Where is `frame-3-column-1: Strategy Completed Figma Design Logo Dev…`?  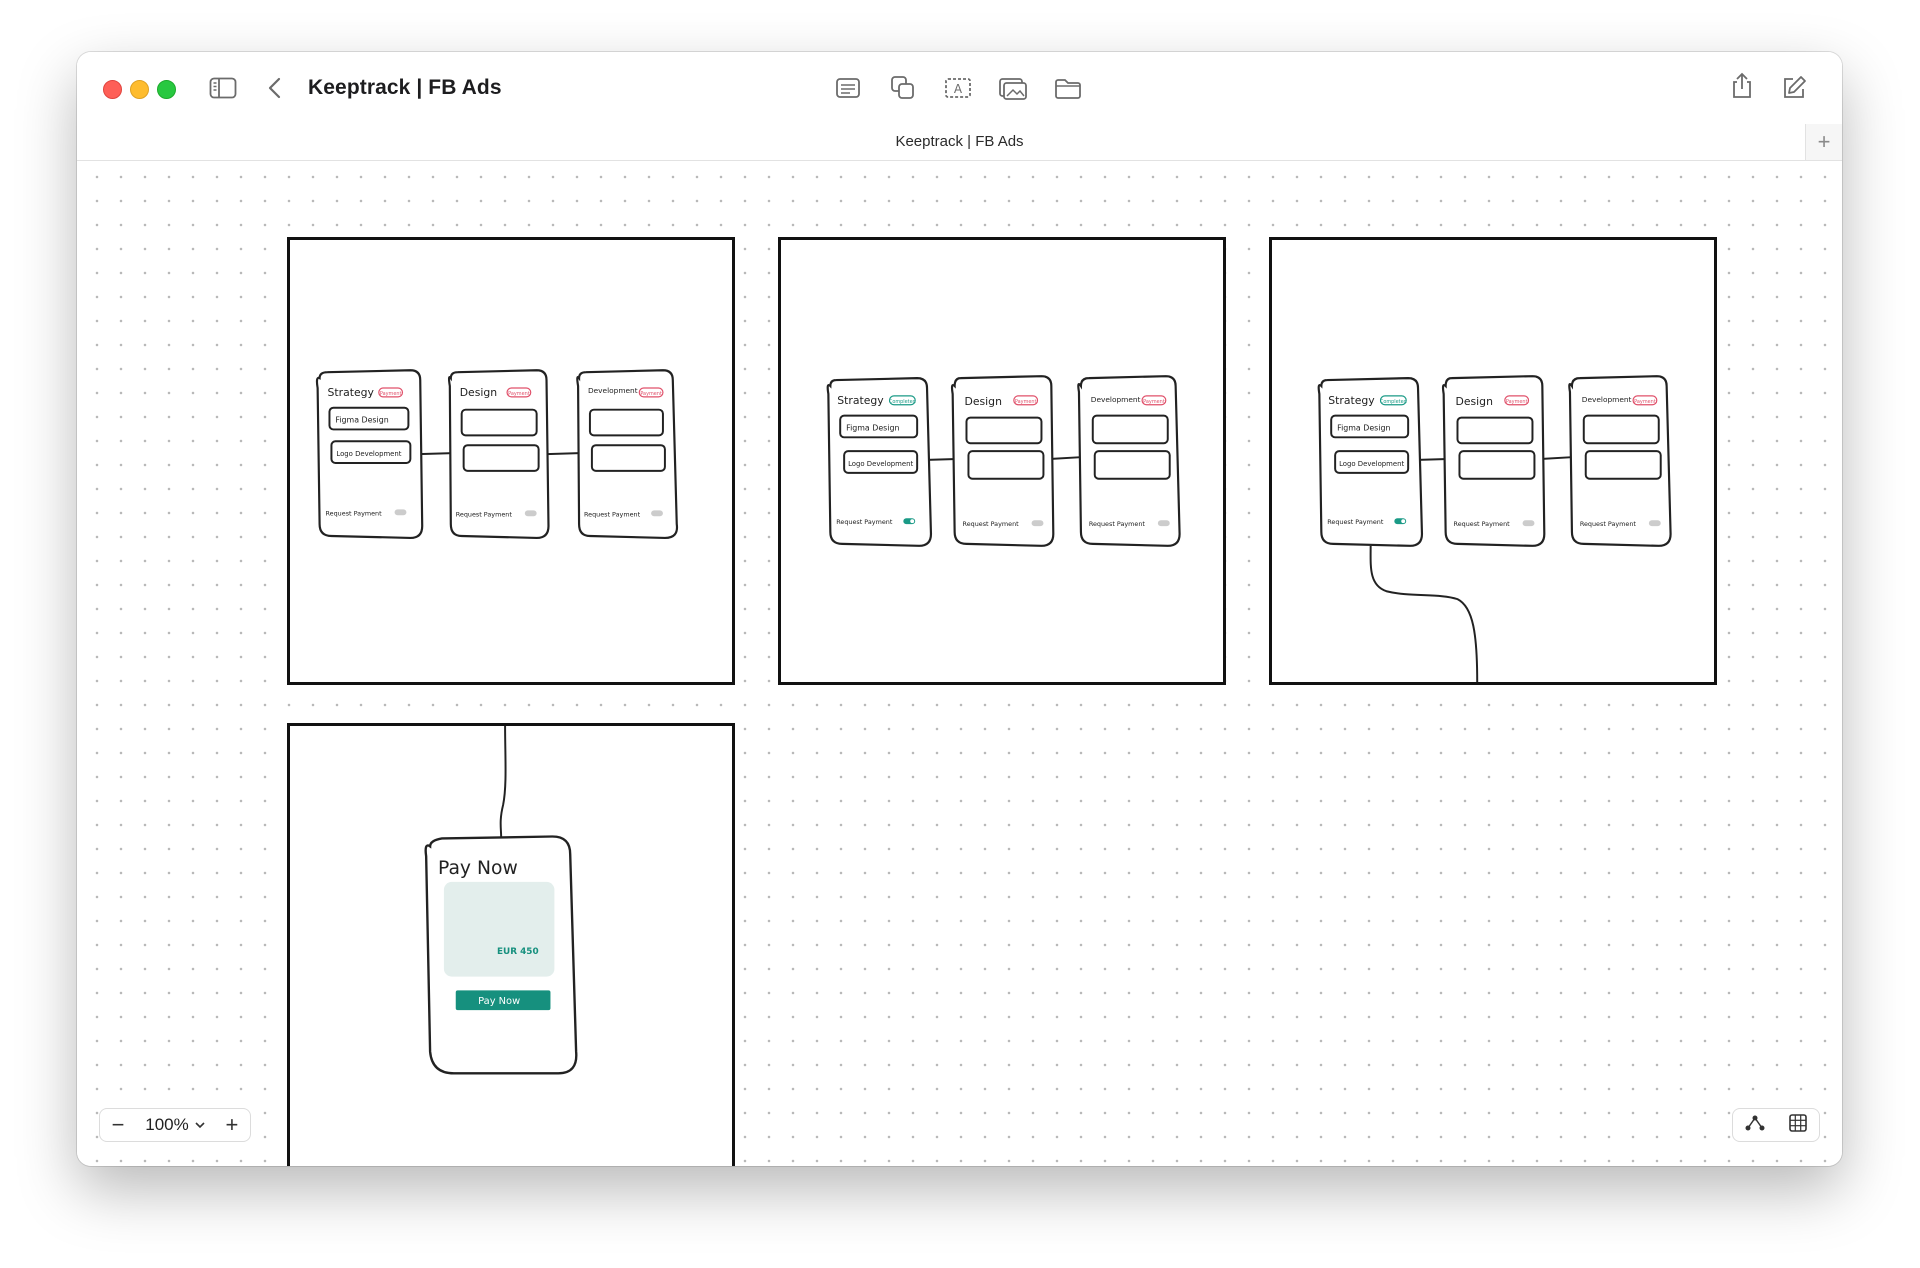
frame-3-column-1: Strategy Completed Figma Design Logo Dev… is located at coordinates (1370, 462).